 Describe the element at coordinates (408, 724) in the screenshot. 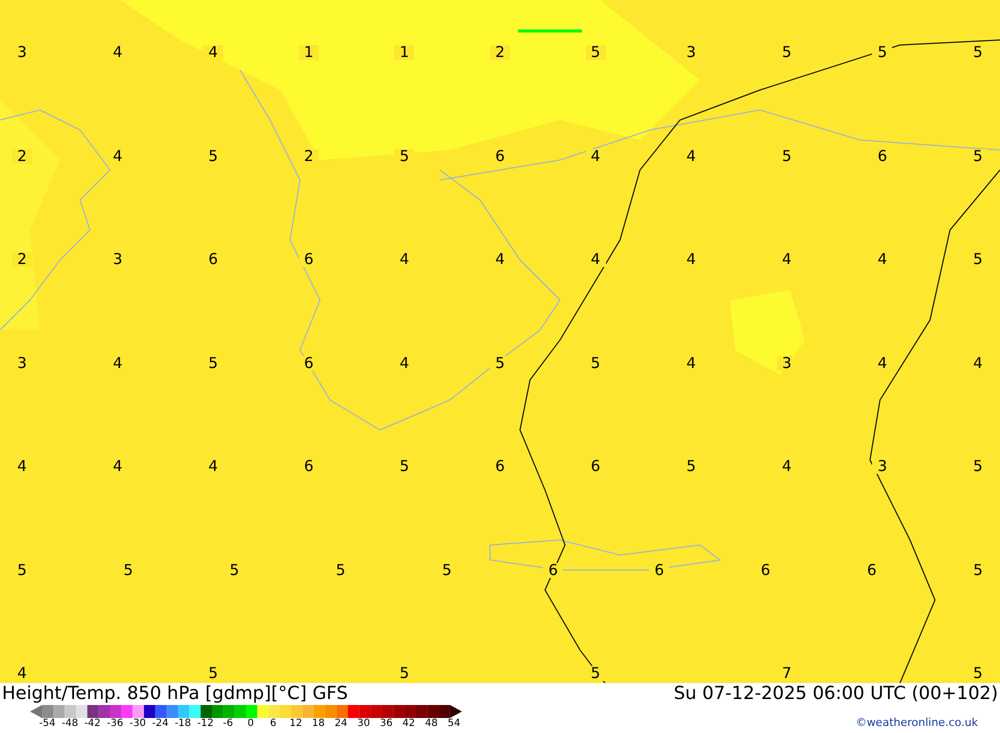

I see `scale-label: 42` at that location.